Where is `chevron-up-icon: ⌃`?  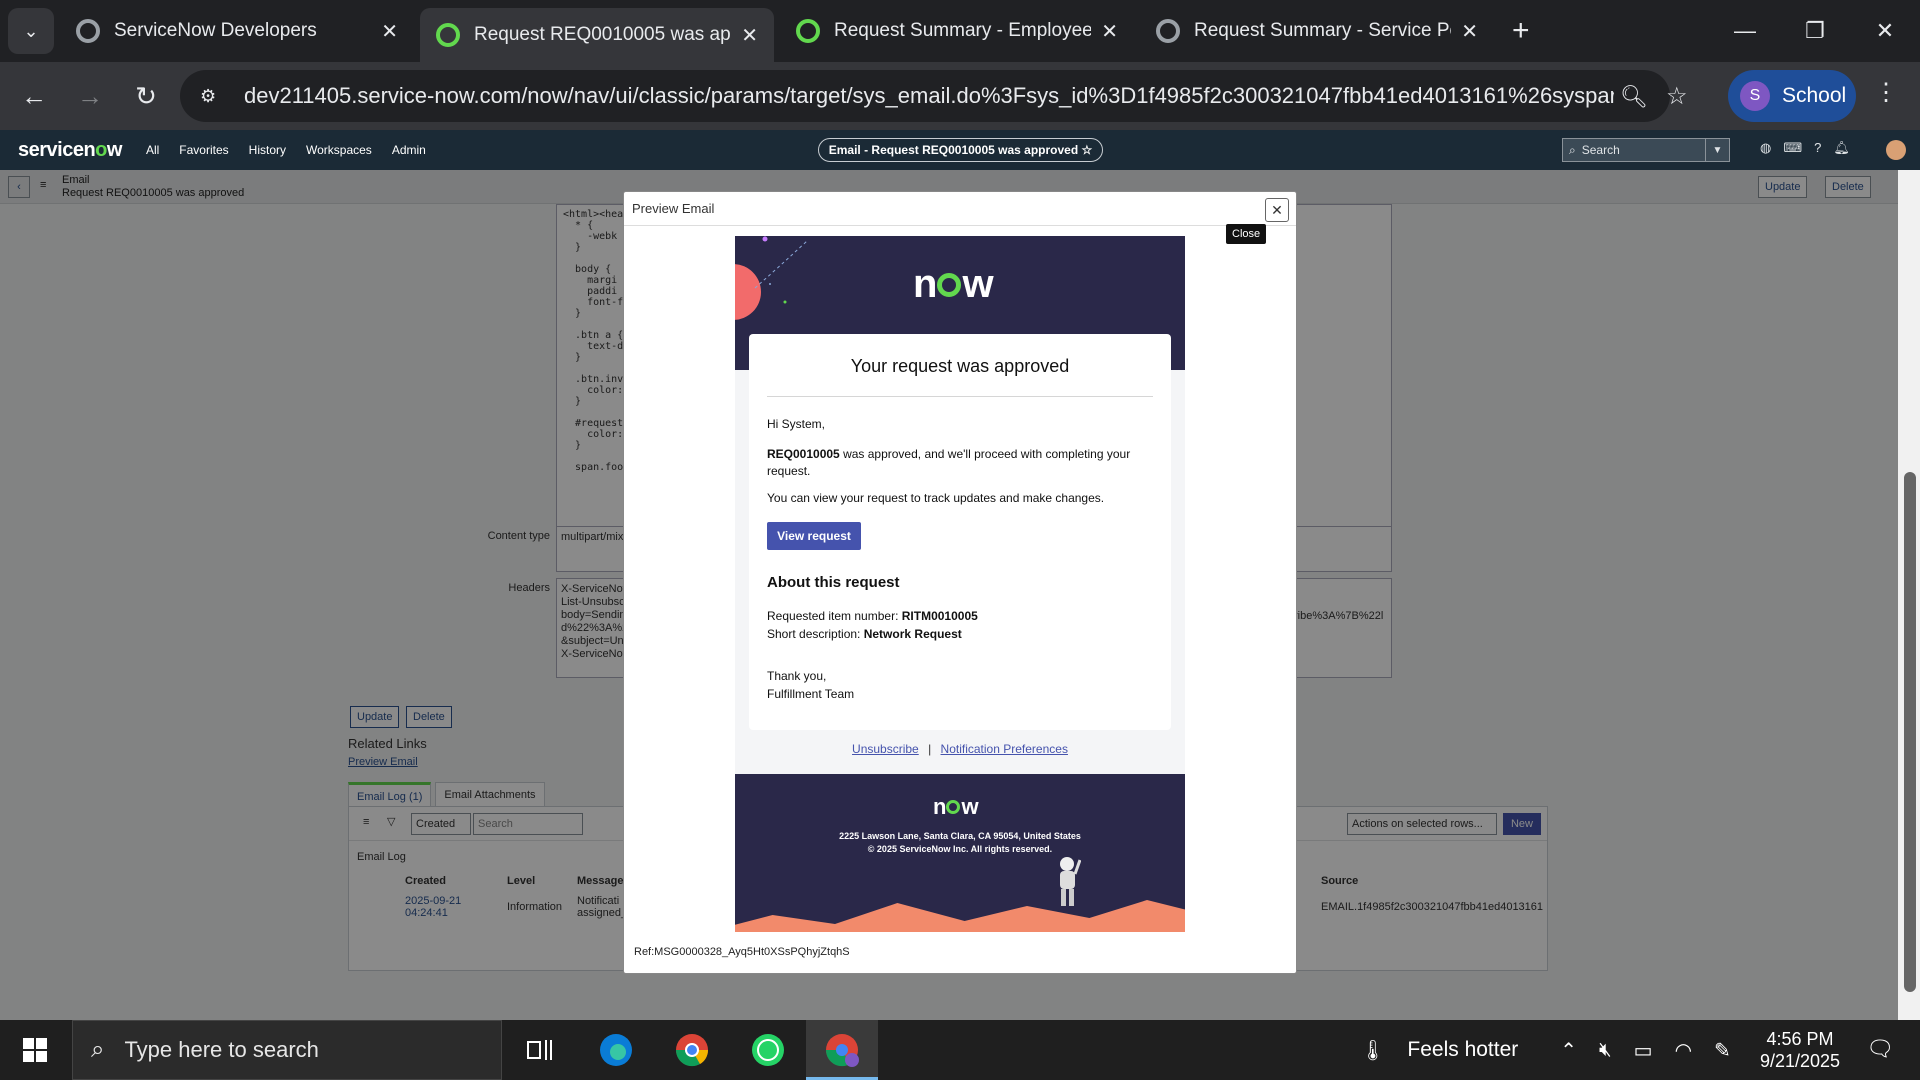
chevron-up-icon: ⌃ is located at coordinates (1568, 1050).